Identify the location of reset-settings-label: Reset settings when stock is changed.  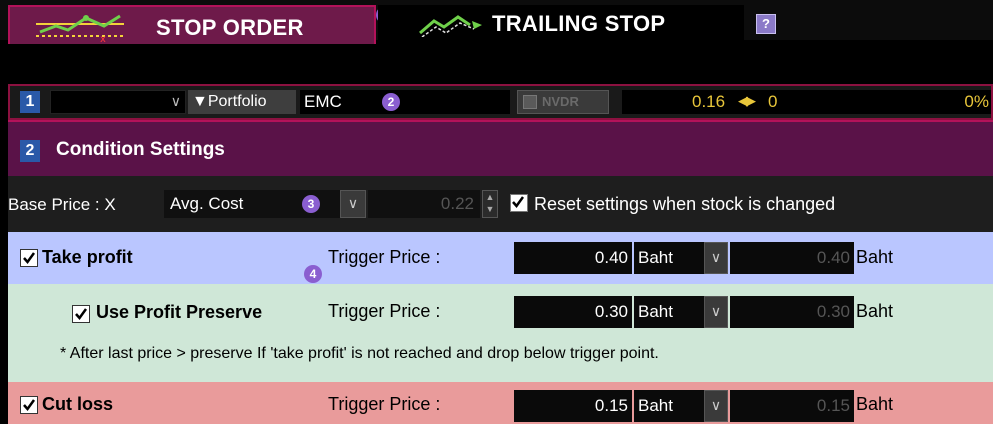
(685, 204).